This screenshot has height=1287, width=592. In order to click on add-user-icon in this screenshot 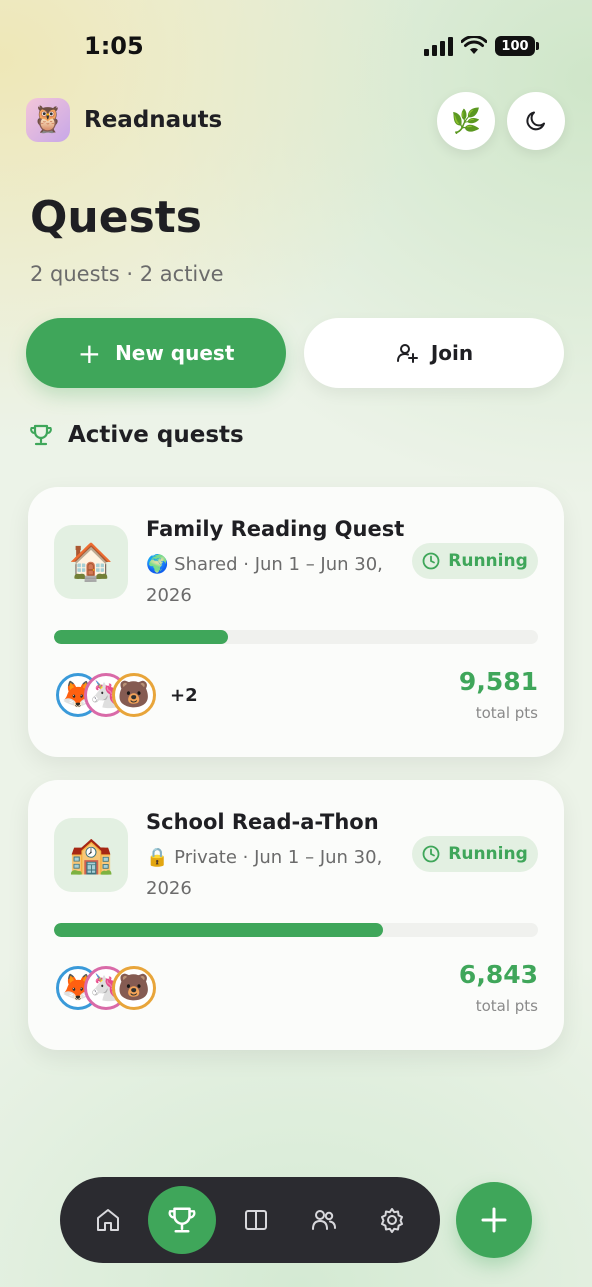, I will do `click(407, 353)`.